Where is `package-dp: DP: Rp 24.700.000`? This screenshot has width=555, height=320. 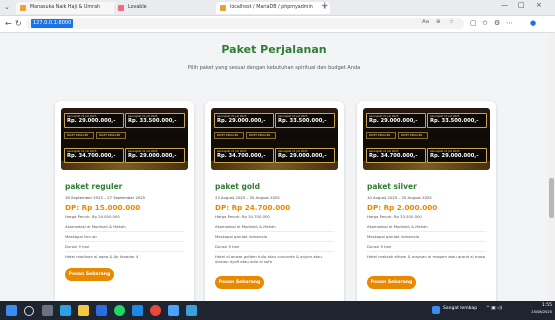
package-dp: DP: Rp 24.700.000 is located at coordinates (253, 207).